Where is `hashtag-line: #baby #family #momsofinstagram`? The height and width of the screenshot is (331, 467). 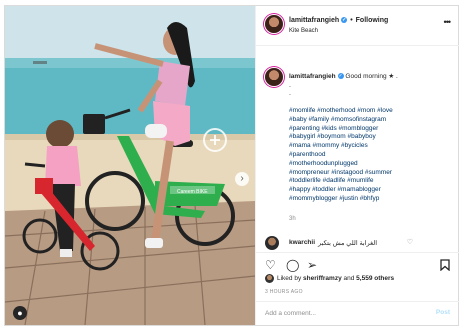 hashtag-line: #baby #family #momsofinstagram is located at coordinates (369, 120).